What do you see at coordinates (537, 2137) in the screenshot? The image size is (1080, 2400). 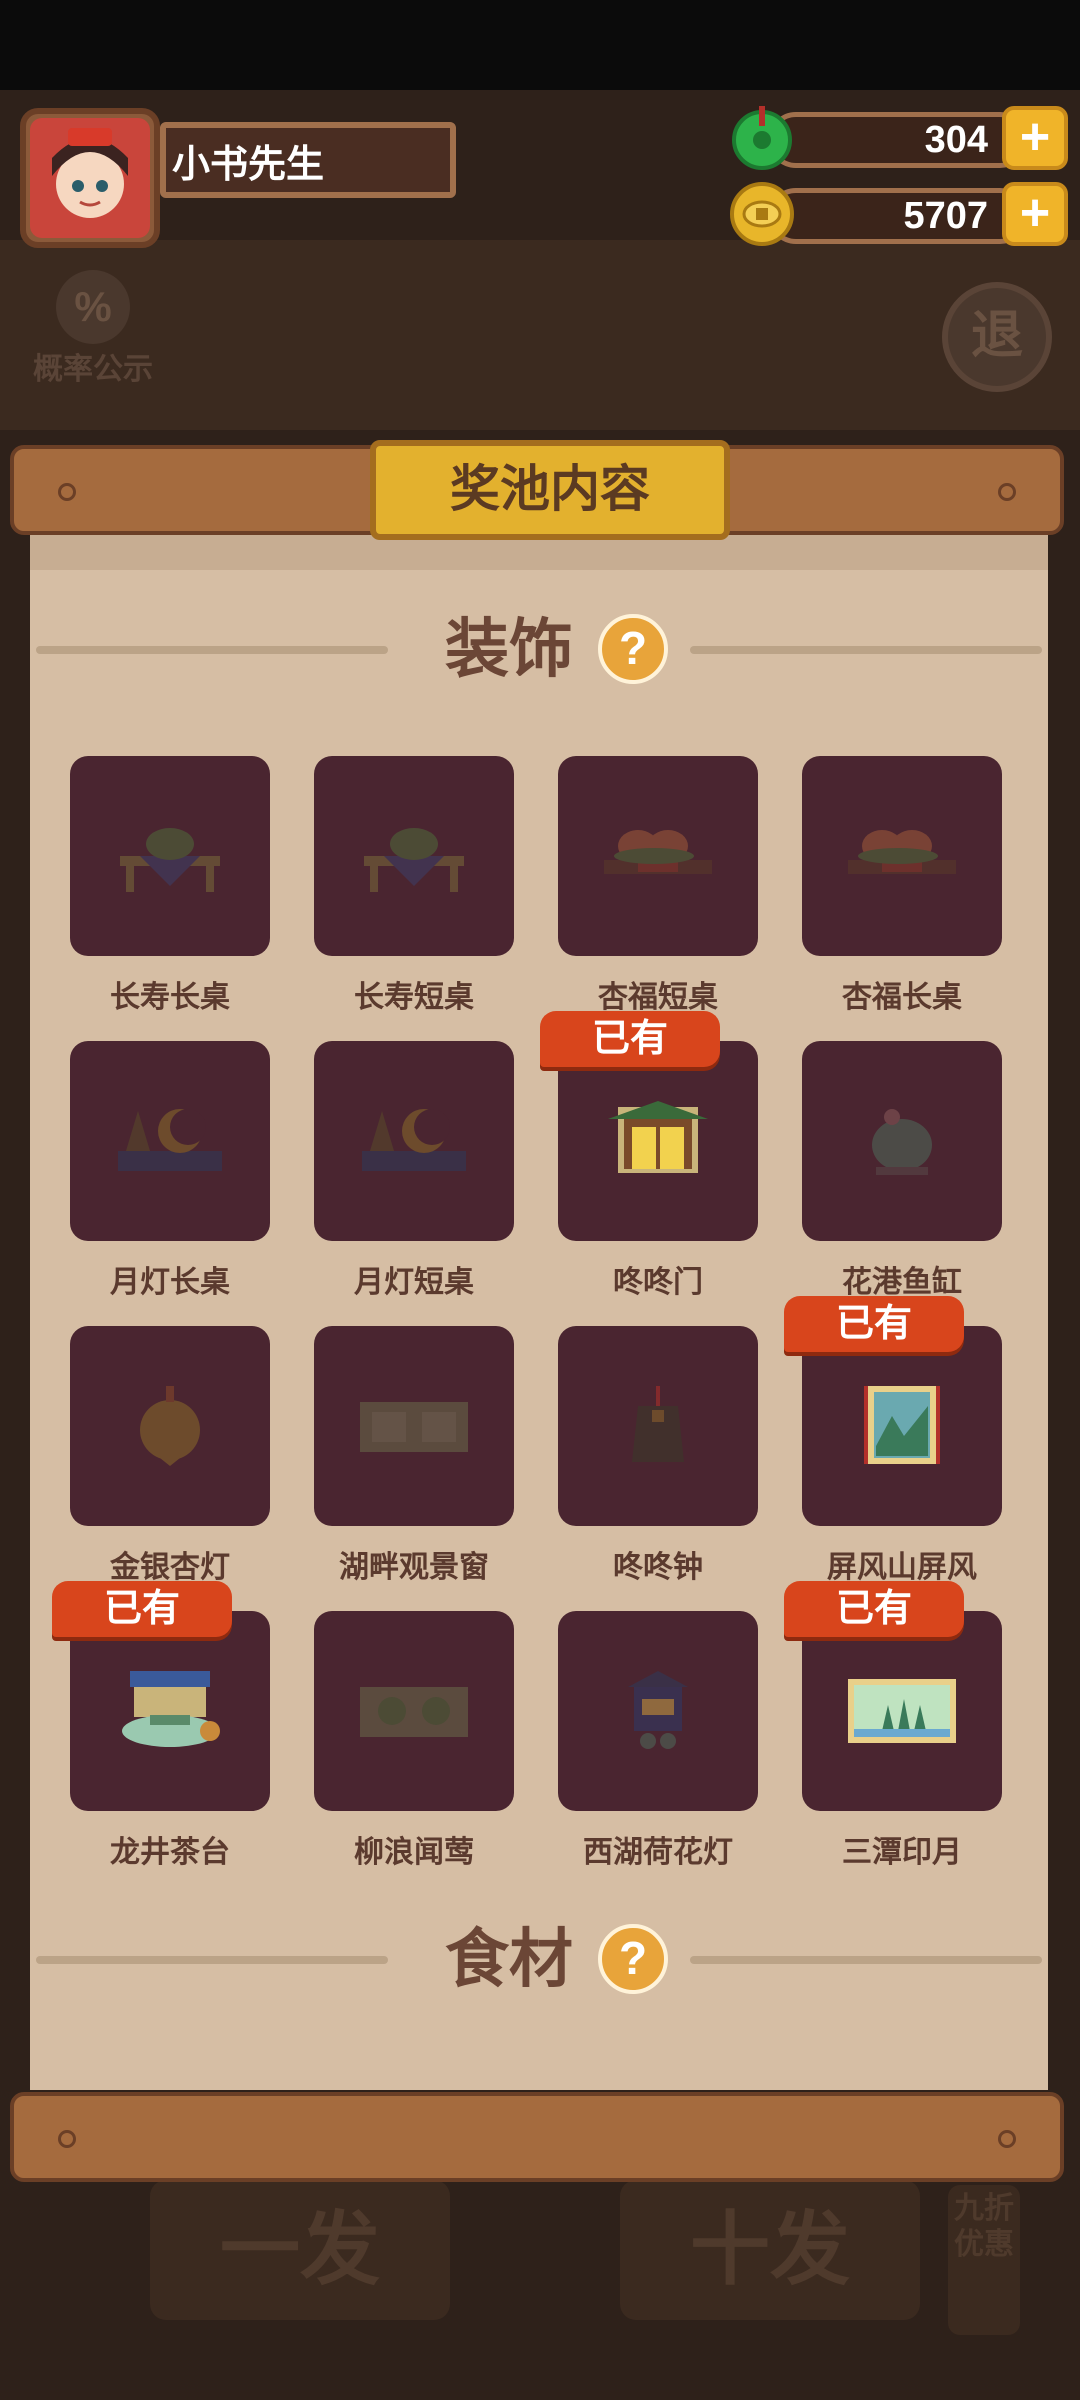 I see `bottom-scroll-beam` at bounding box center [537, 2137].